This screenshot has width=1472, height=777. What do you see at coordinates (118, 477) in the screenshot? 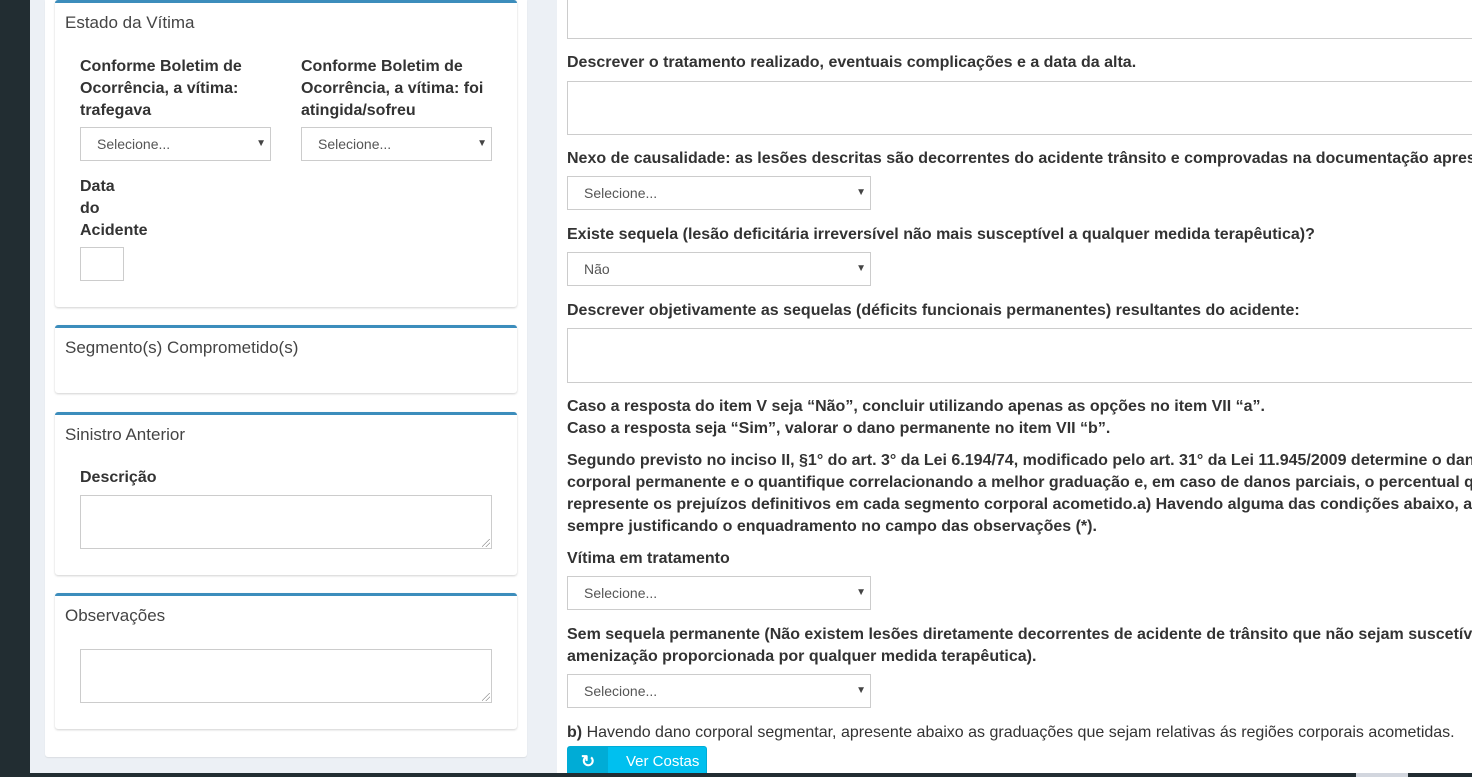
I see `descricao-label: Descrição` at bounding box center [118, 477].